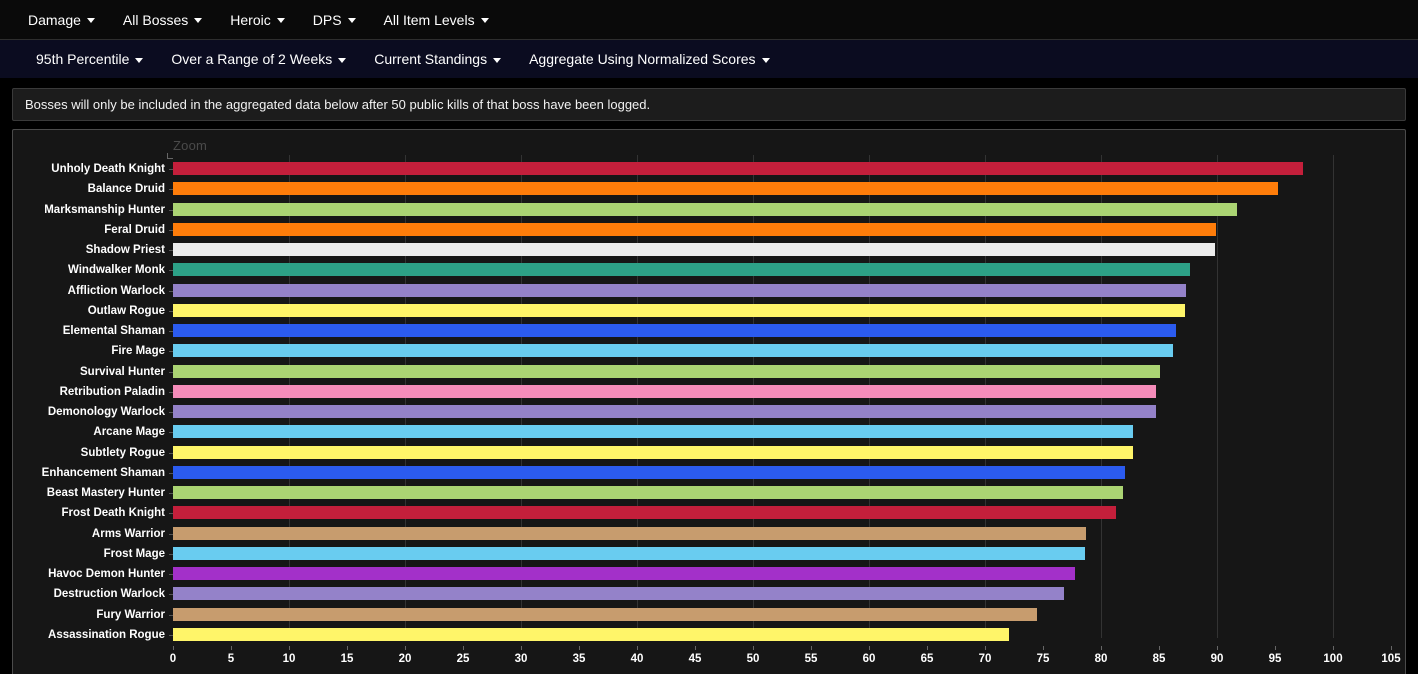 The height and width of the screenshot is (674, 1418). What do you see at coordinates (90, 311) in the screenshot?
I see `category-label: Outlaw Rogue` at bounding box center [90, 311].